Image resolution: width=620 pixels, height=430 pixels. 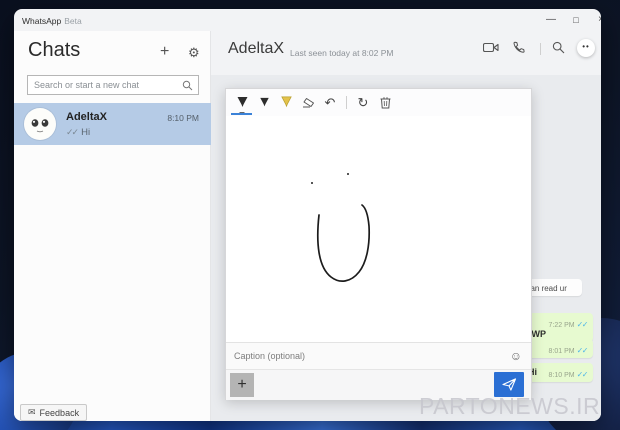 I want to click on settings-gear-icon: ⚙, so click(x=194, y=53).